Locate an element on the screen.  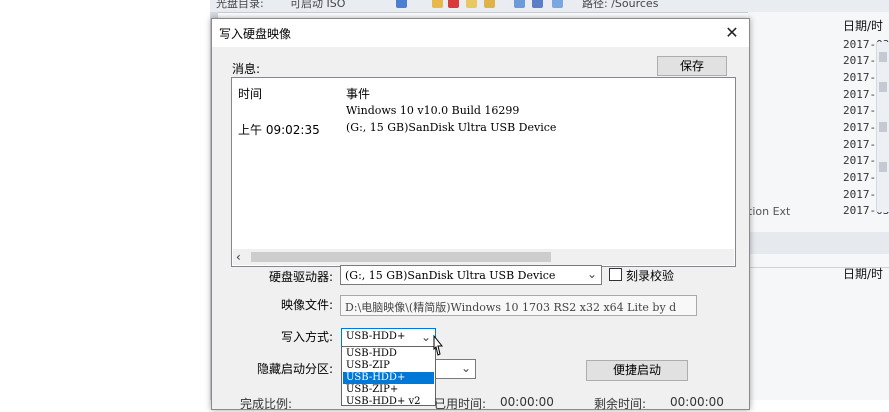
messages-label: 消息: is located at coordinates (246, 69).